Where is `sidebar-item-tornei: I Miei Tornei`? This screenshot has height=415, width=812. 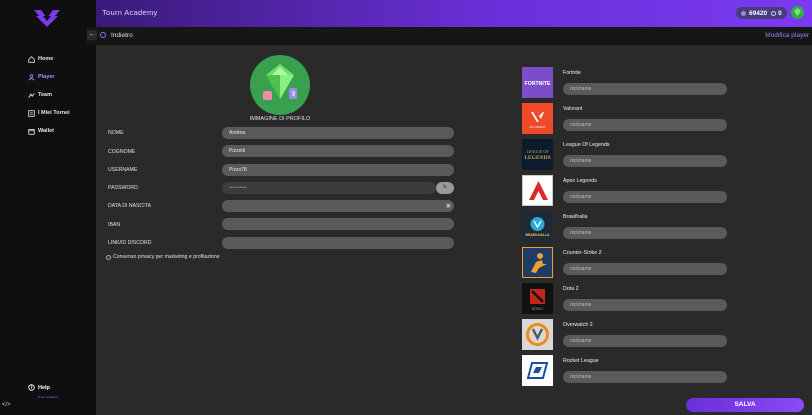 sidebar-item-tornei: I Miei Tornei is located at coordinates (49, 113).